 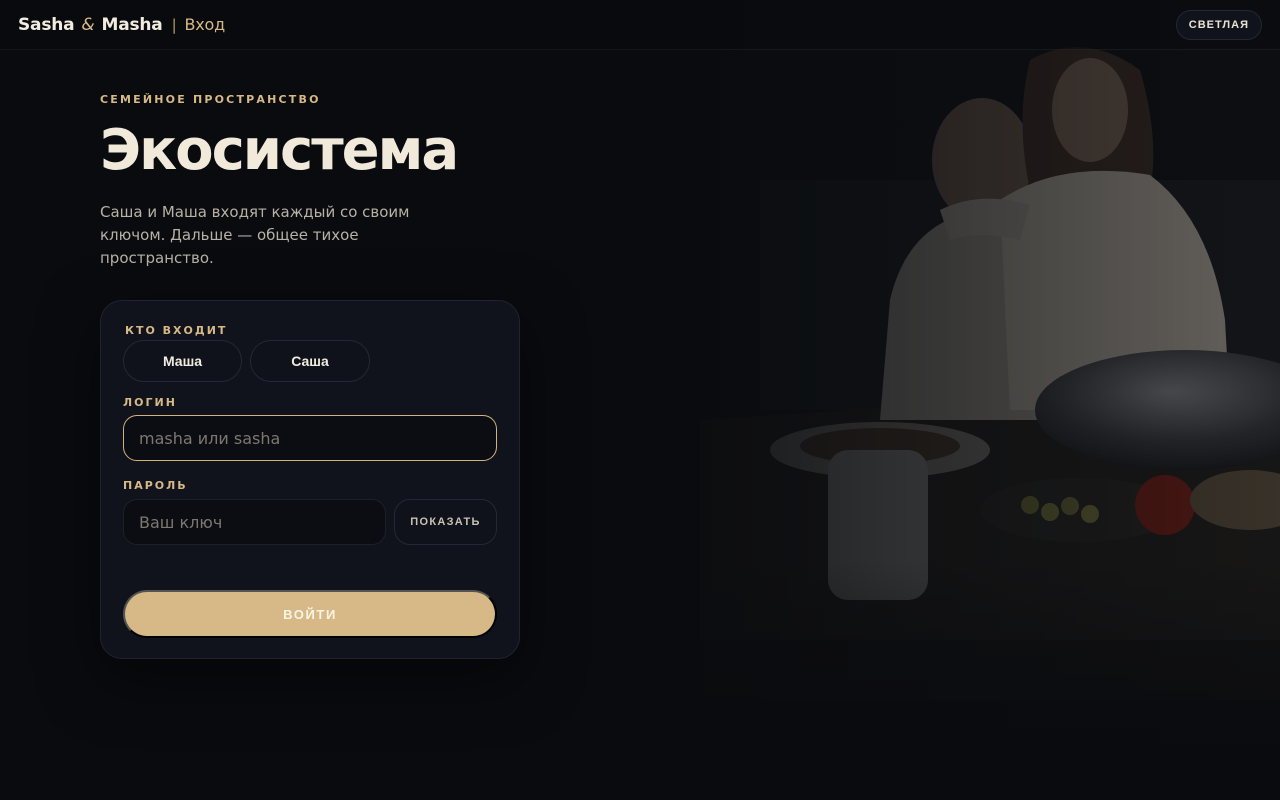 I want to click on who-label: КТО ВХОДИТ, so click(x=176, y=330).